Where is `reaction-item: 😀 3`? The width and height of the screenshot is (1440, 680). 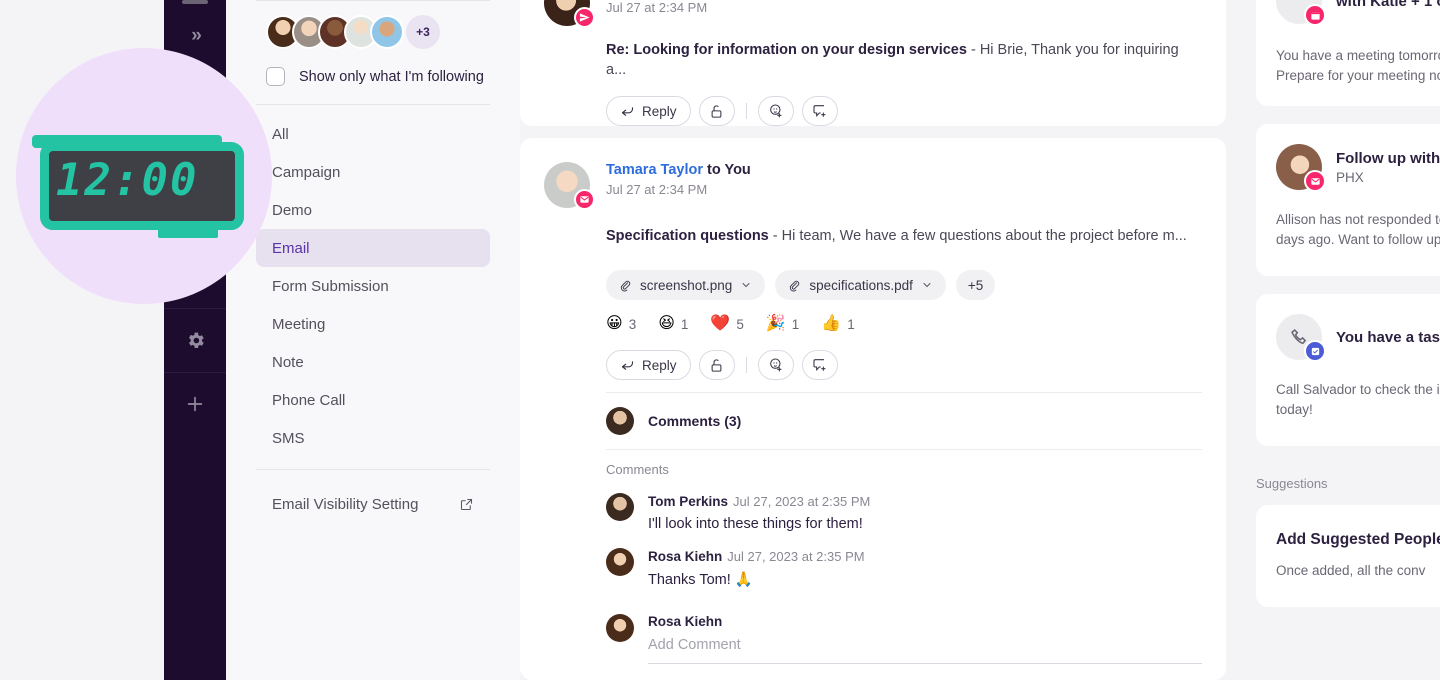
reaction-item: 😀 3 is located at coordinates (621, 324).